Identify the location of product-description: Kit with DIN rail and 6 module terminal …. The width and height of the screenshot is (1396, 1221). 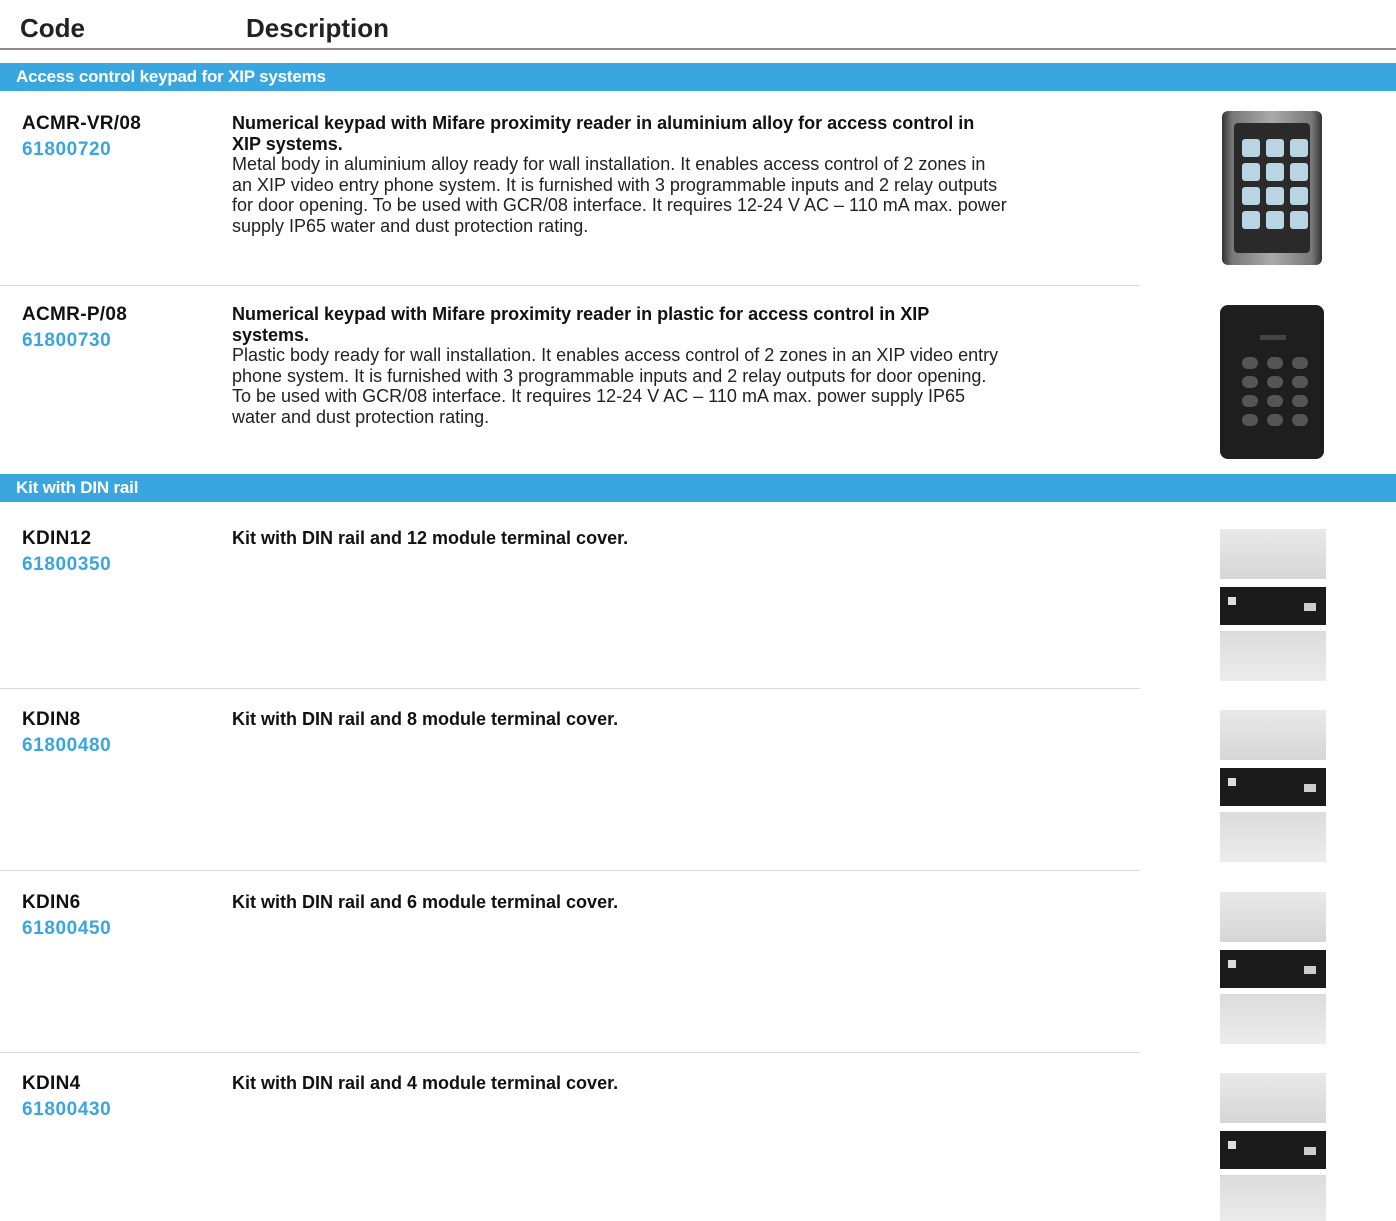
(619, 902).